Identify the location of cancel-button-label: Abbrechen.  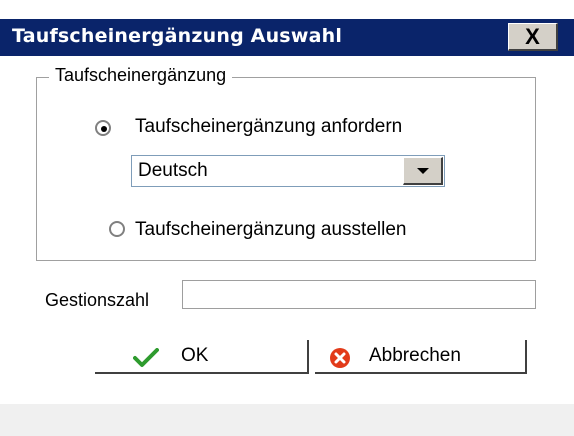
(415, 355).